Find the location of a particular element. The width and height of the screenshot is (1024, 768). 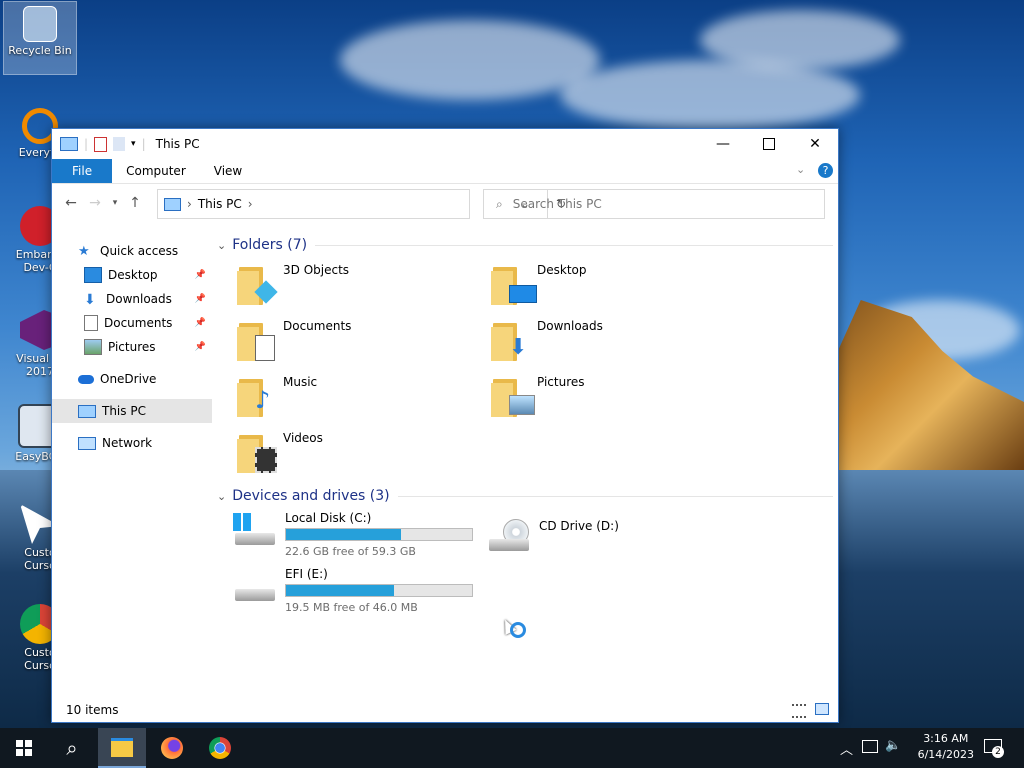

close-icon: ✕ is located at coordinates (815, 144).